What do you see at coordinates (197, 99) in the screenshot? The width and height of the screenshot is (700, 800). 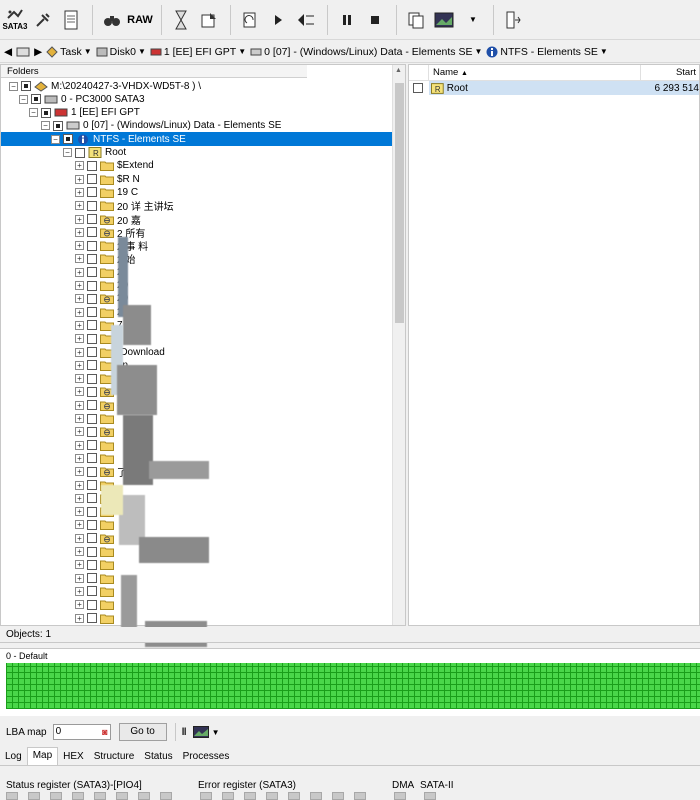 I see `tree-item: − 0 - PC3000 SATA3` at bounding box center [197, 99].